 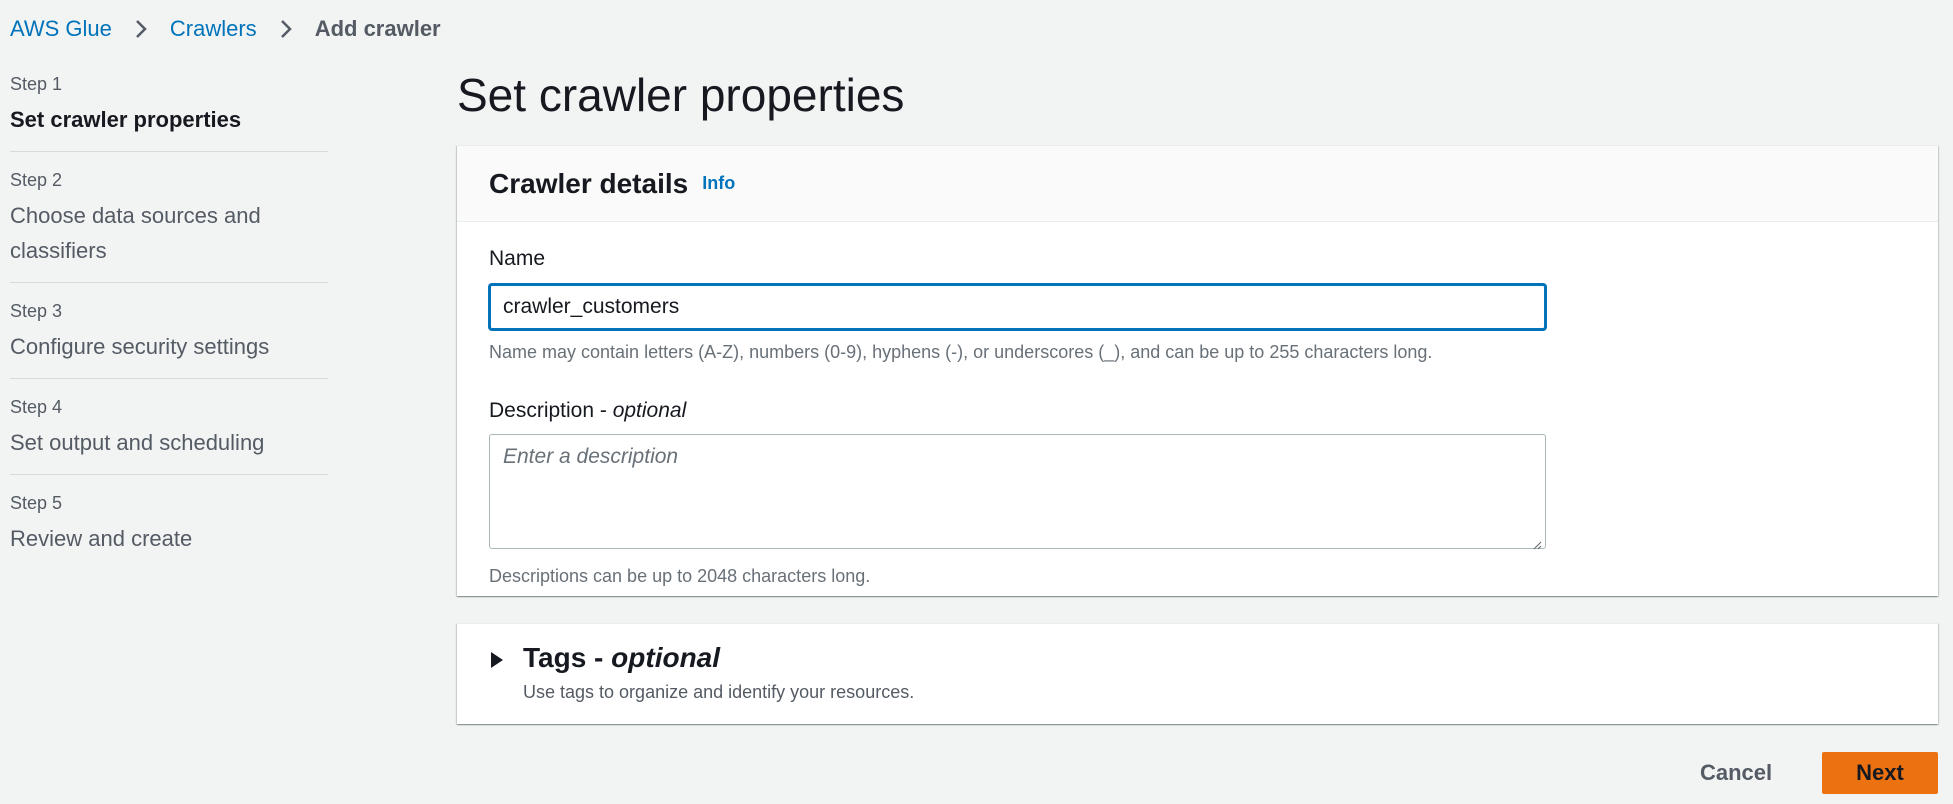 What do you see at coordinates (101, 538) in the screenshot?
I see `step-title: Review and create` at bounding box center [101, 538].